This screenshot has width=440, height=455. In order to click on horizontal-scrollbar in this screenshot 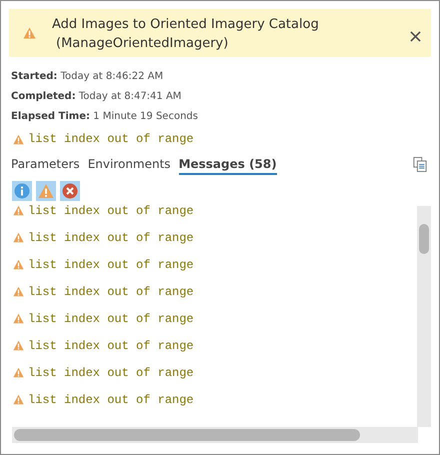, I will do `click(215, 435)`.